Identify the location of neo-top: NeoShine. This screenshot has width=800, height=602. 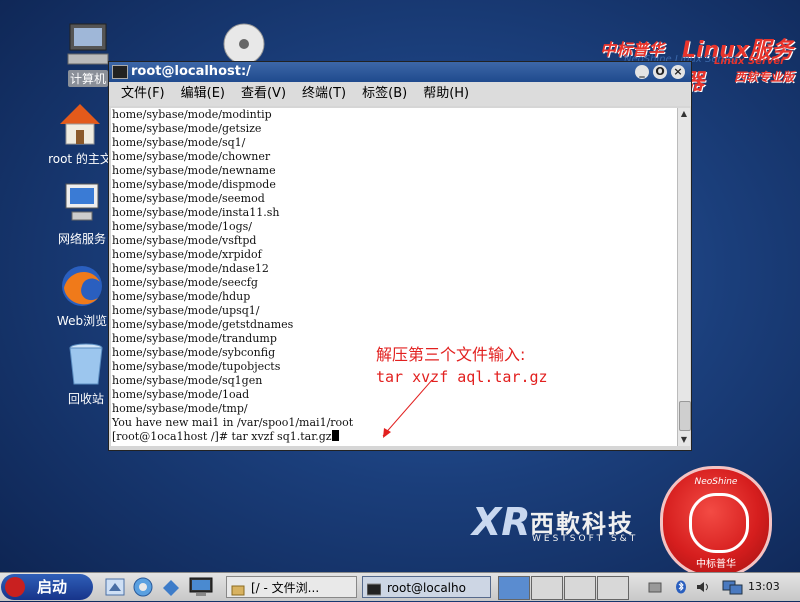
(716, 482).